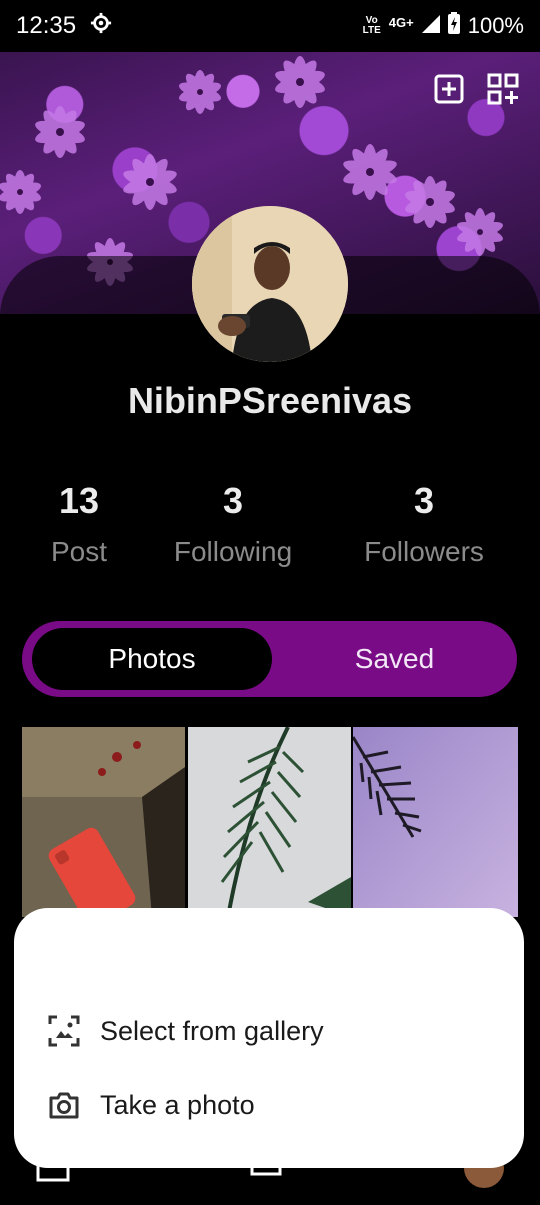 The height and width of the screenshot is (1205, 540). I want to click on photo-grid, so click(270, 822).